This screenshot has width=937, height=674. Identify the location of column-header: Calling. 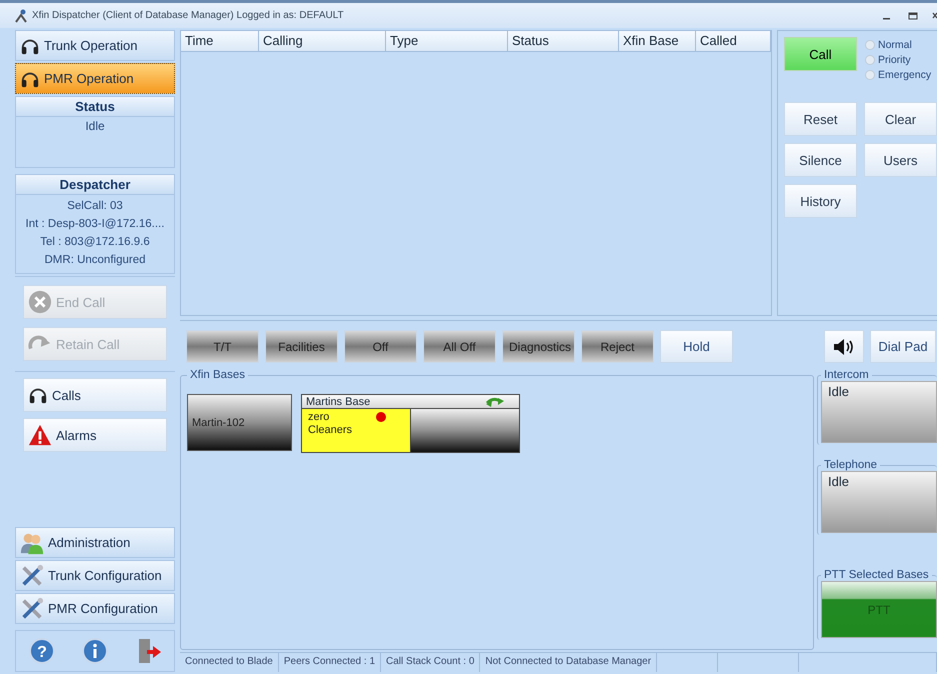
(322, 41).